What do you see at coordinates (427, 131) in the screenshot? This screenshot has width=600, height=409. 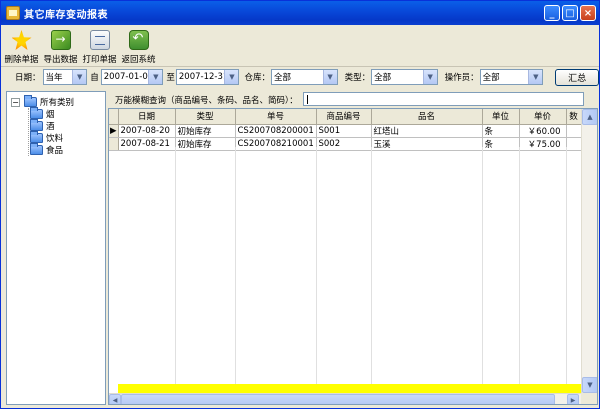 I see `cell-product-name: 红塔山` at bounding box center [427, 131].